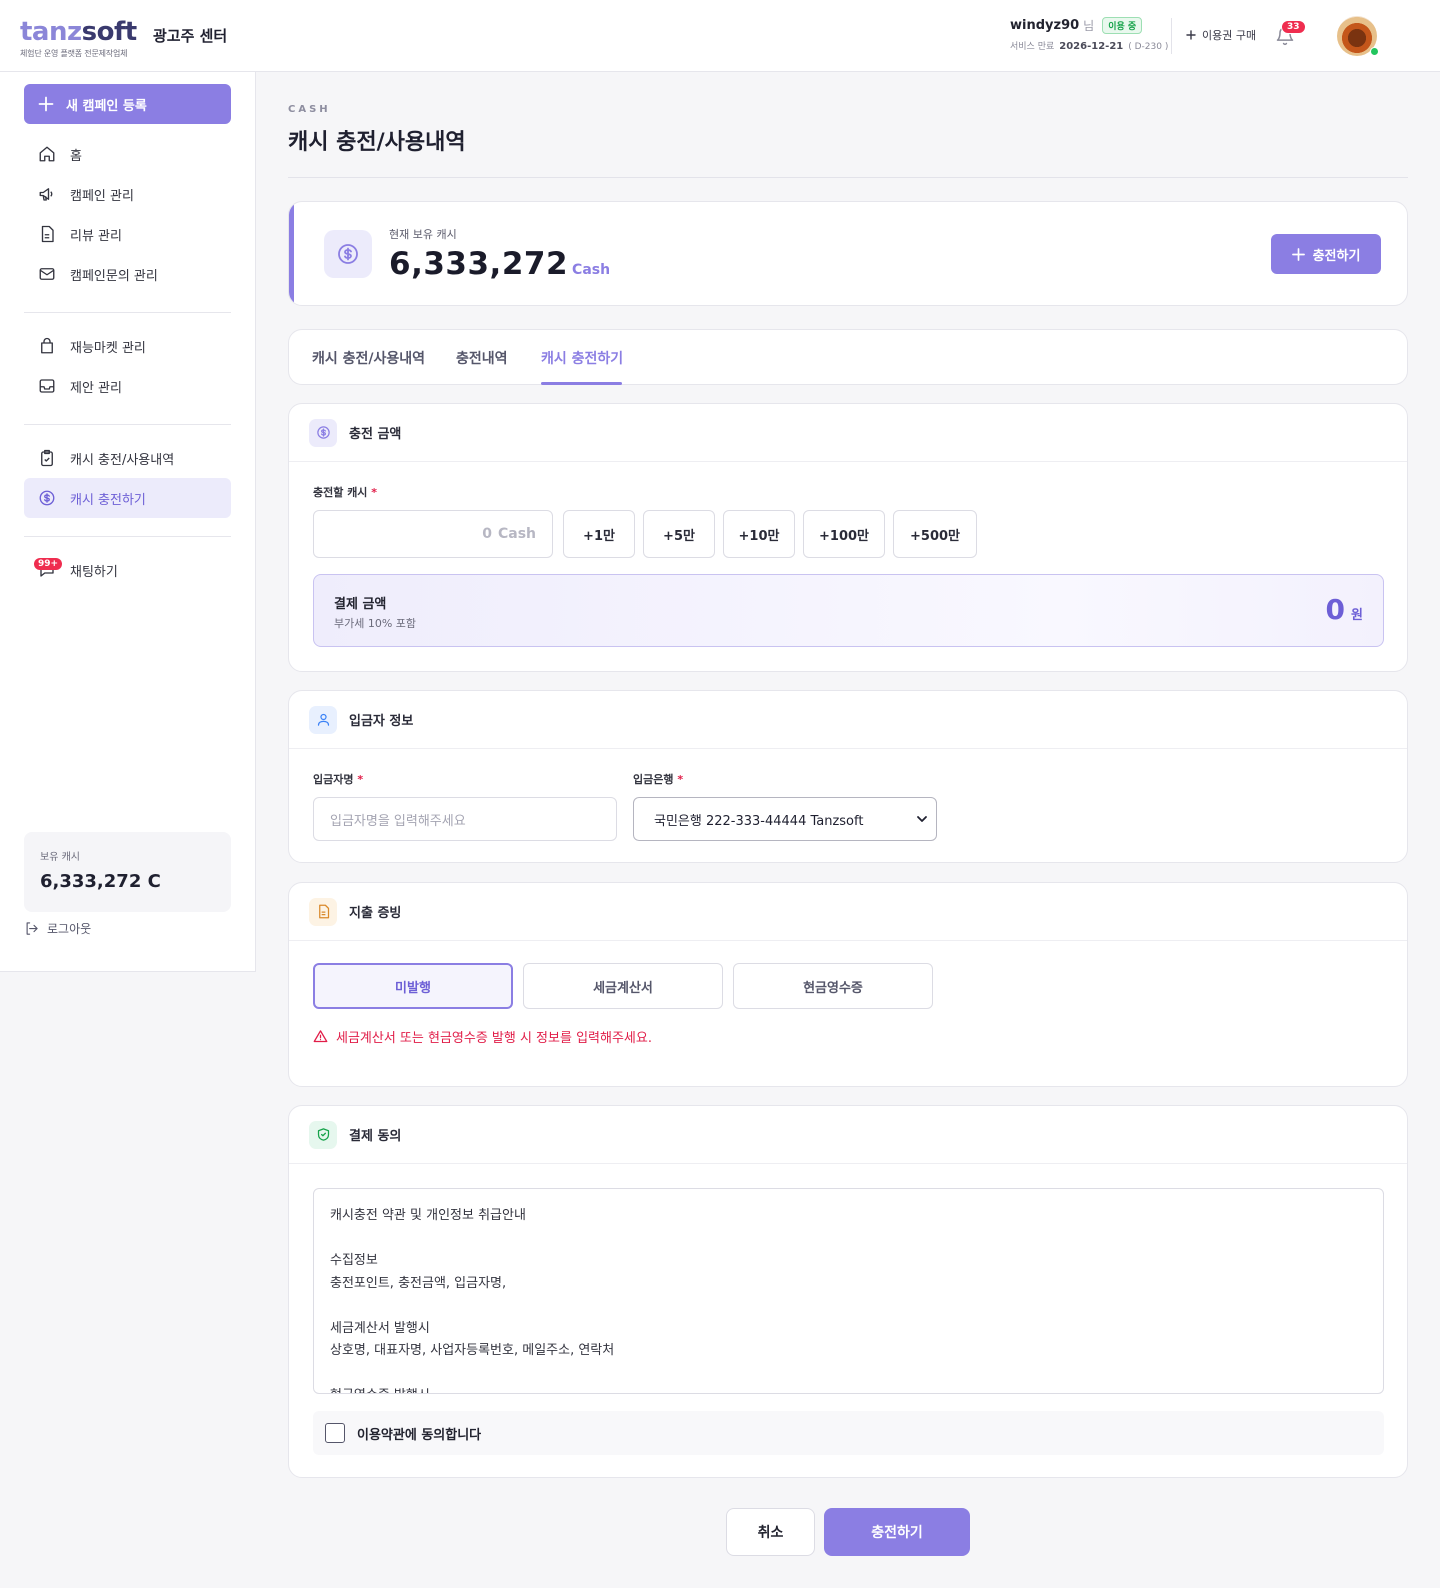 This screenshot has width=1440, height=1588. What do you see at coordinates (333, 779) in the screenshot?
I see `depositor-name-label-text: 입금자명` at bounding box center [333, 779].